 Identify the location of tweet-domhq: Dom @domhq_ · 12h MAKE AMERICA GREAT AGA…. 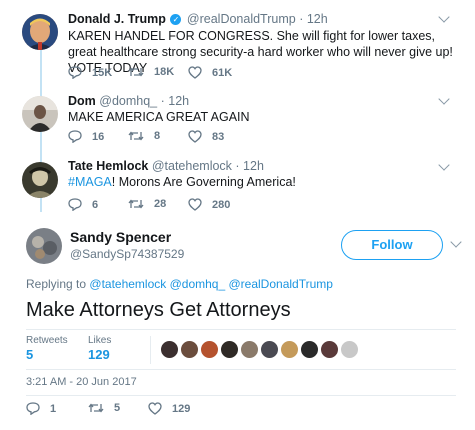
(237, 122).